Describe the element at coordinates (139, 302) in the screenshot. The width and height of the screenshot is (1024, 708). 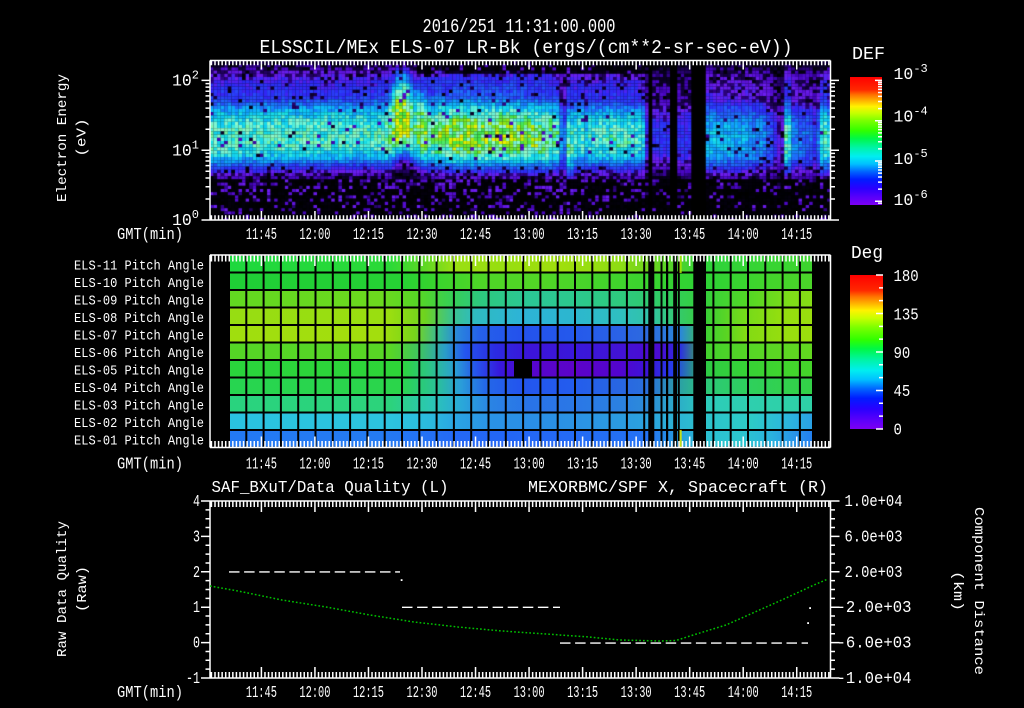
I see `svg-text: ELS-09 Pitch Angle` at that location.